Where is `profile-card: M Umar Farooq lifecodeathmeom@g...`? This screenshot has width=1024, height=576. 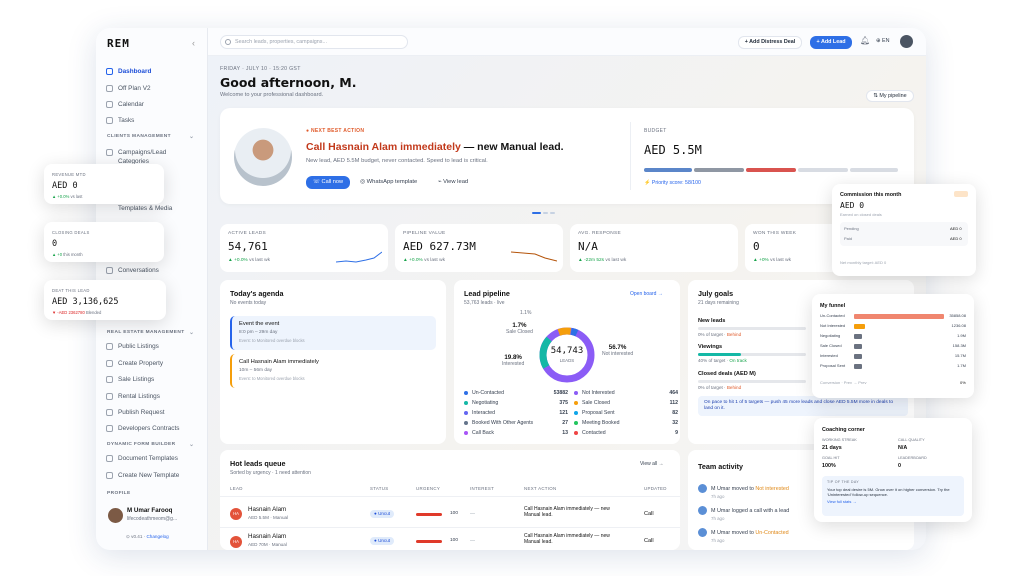 profile-card: M Umar Farooq lifecodeathmeom@g... is located at coordinates (153, 517).